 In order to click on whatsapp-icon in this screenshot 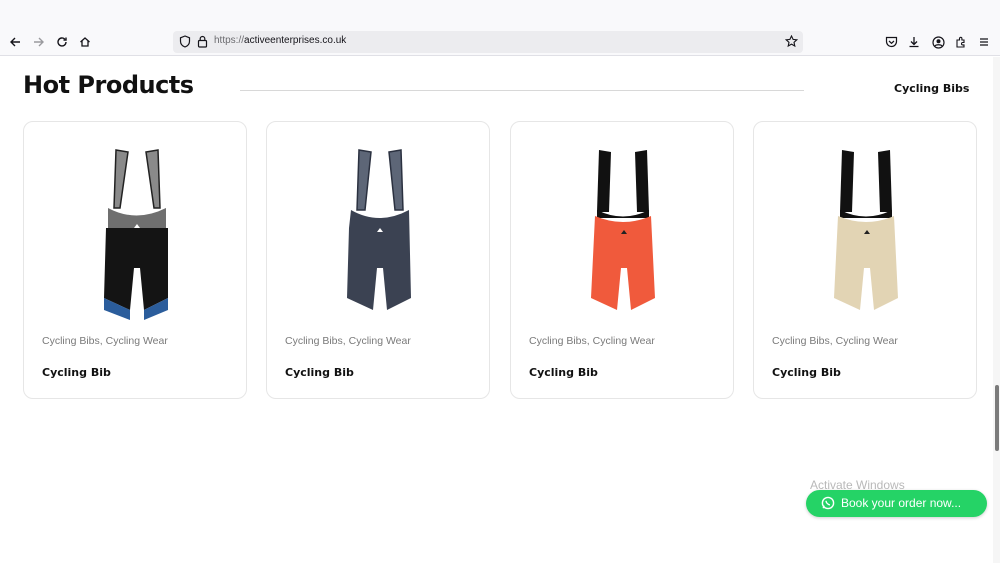, I will do `click(828, 503)`.